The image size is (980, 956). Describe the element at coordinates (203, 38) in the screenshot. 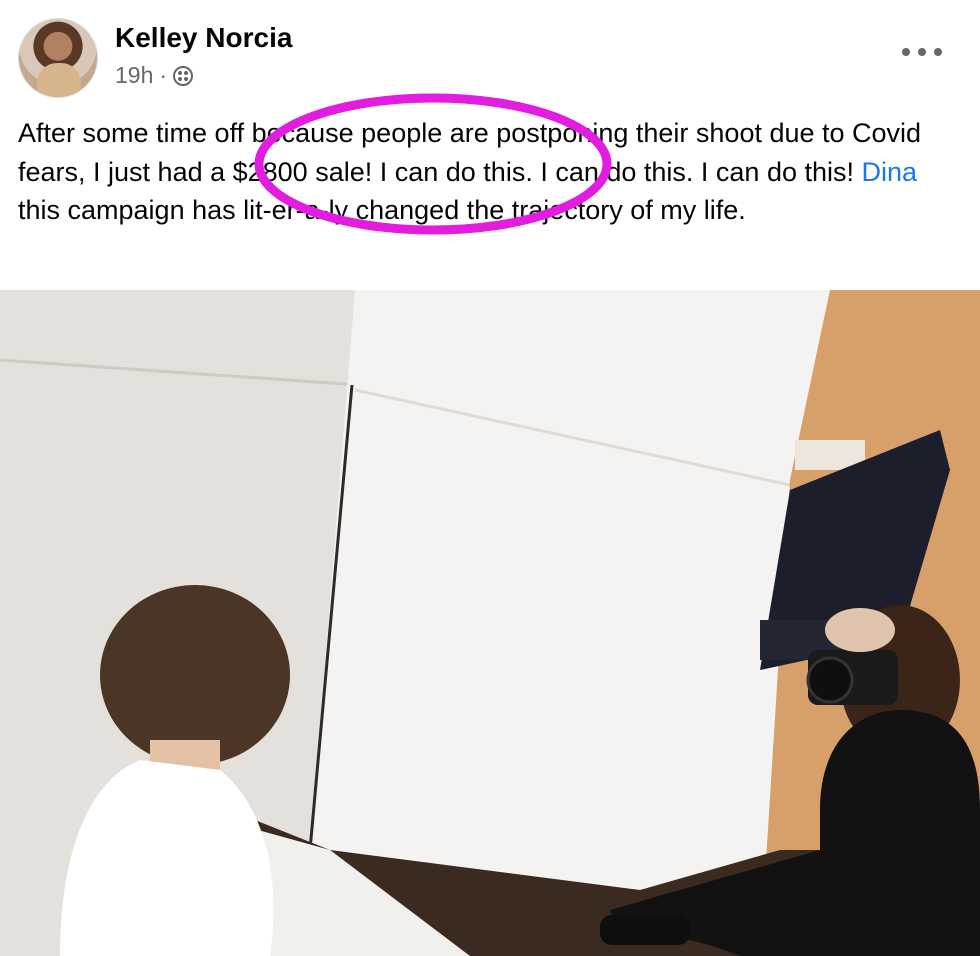

I see `author-name: Kelley Norcia` at that location.